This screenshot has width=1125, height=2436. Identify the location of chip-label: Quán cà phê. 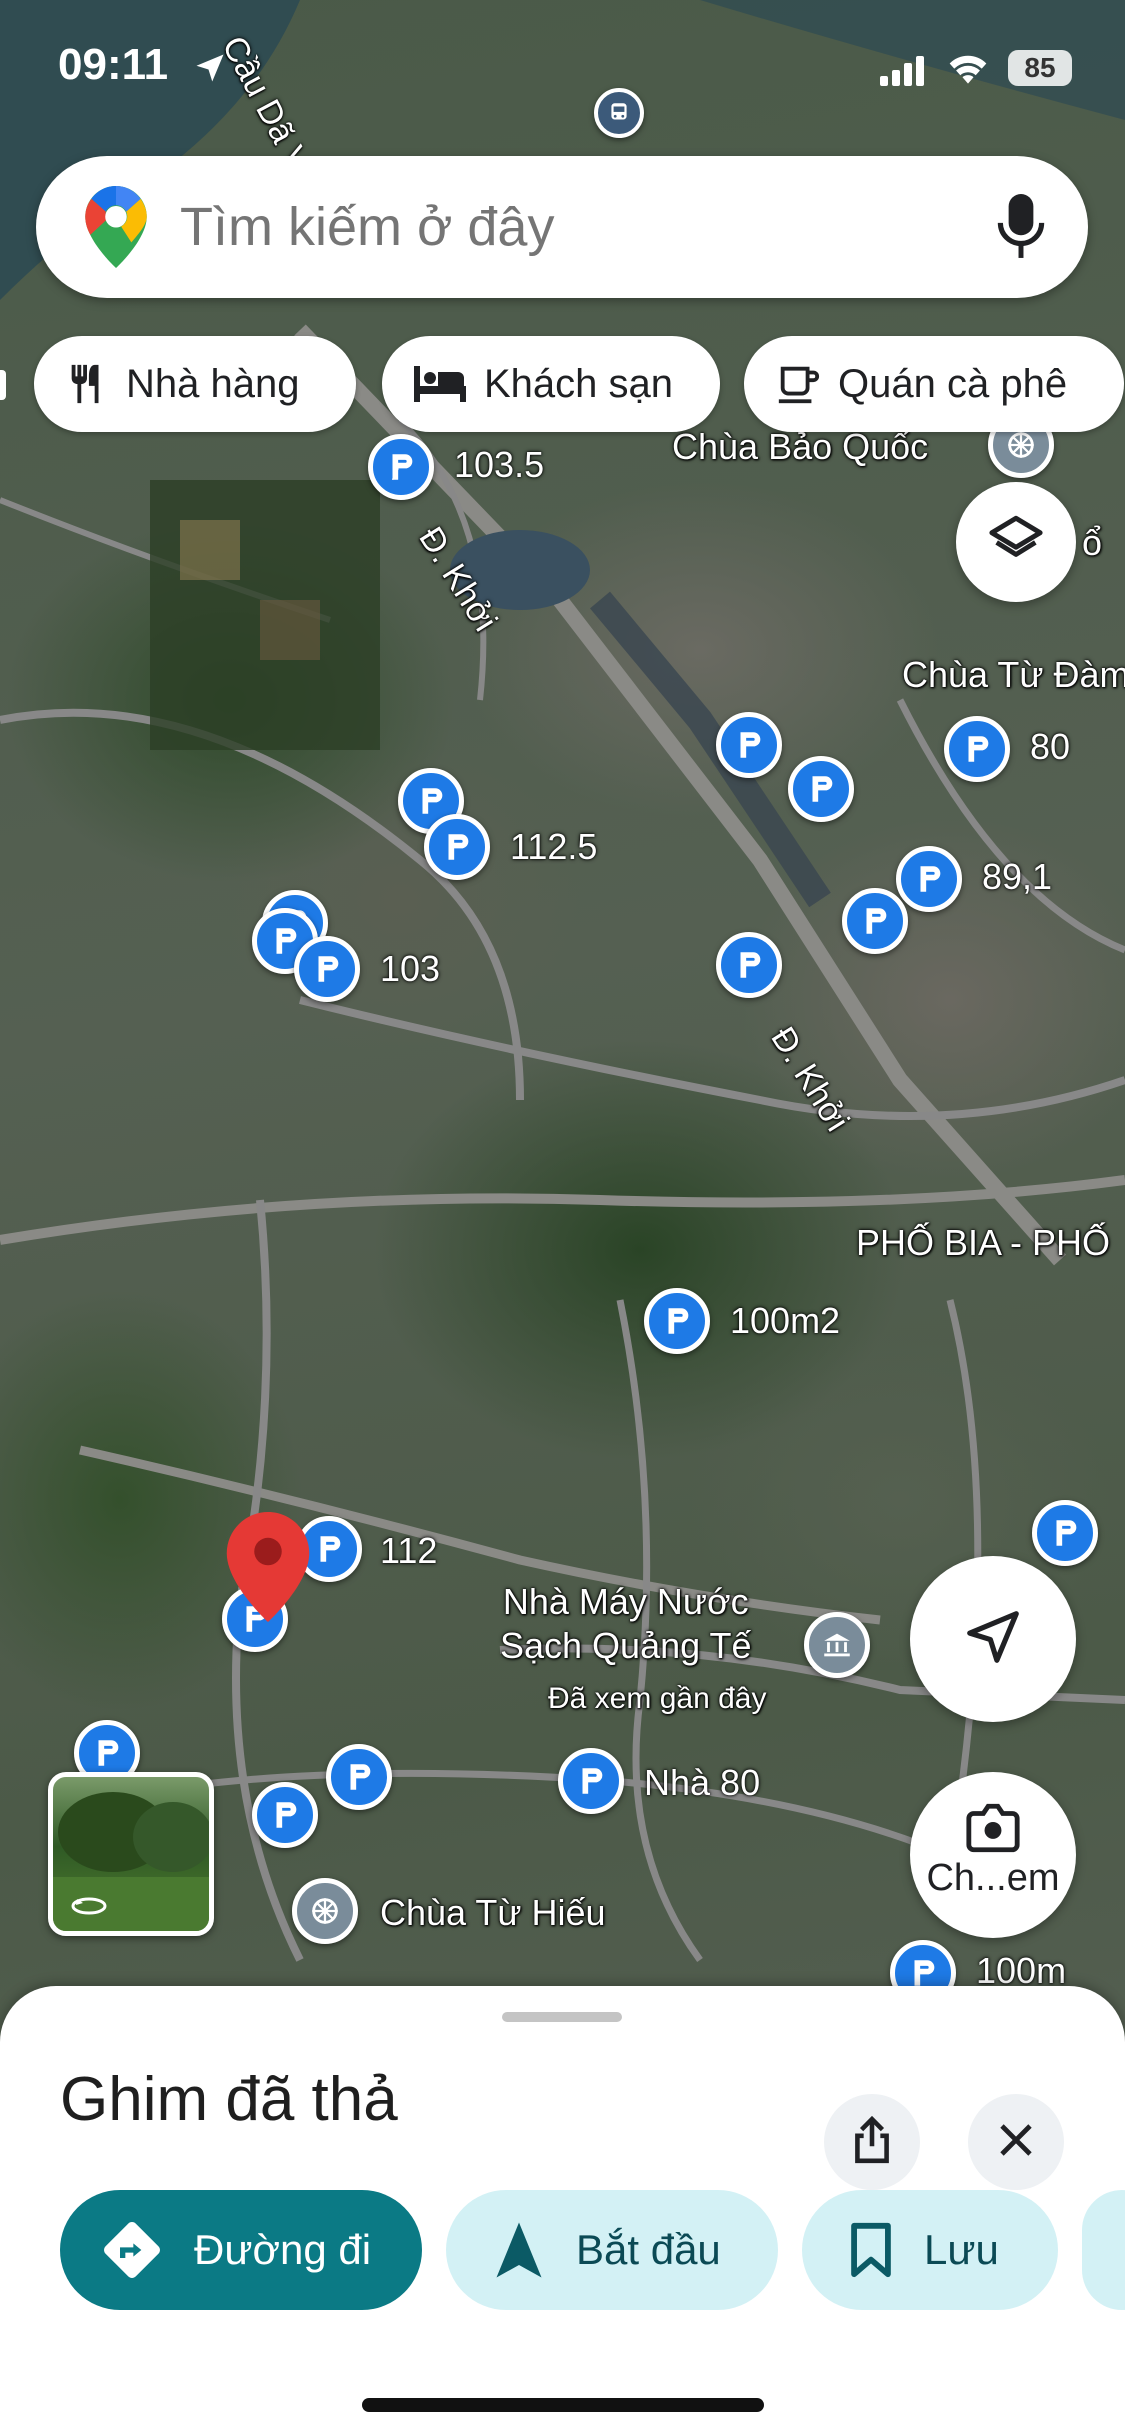
(953, 383).